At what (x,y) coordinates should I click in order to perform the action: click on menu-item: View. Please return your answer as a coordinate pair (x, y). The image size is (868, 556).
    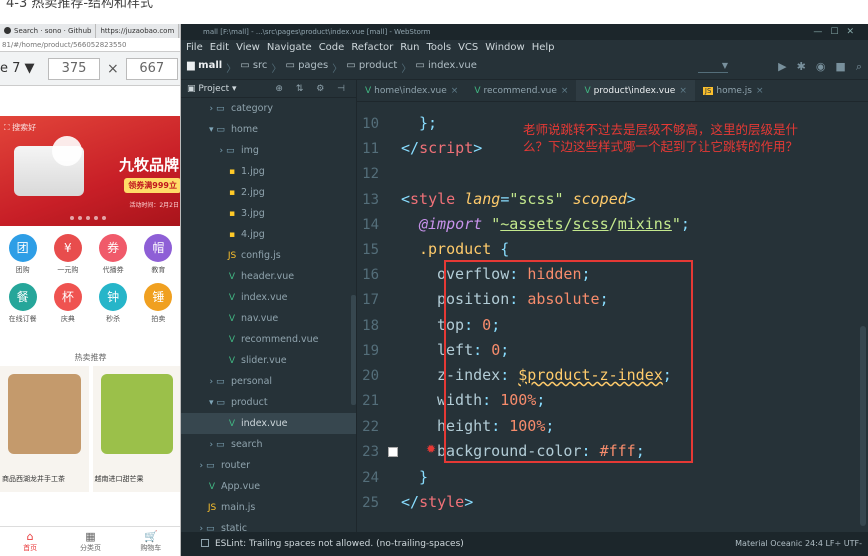
    Looking at the image, I should click on (248, 47).